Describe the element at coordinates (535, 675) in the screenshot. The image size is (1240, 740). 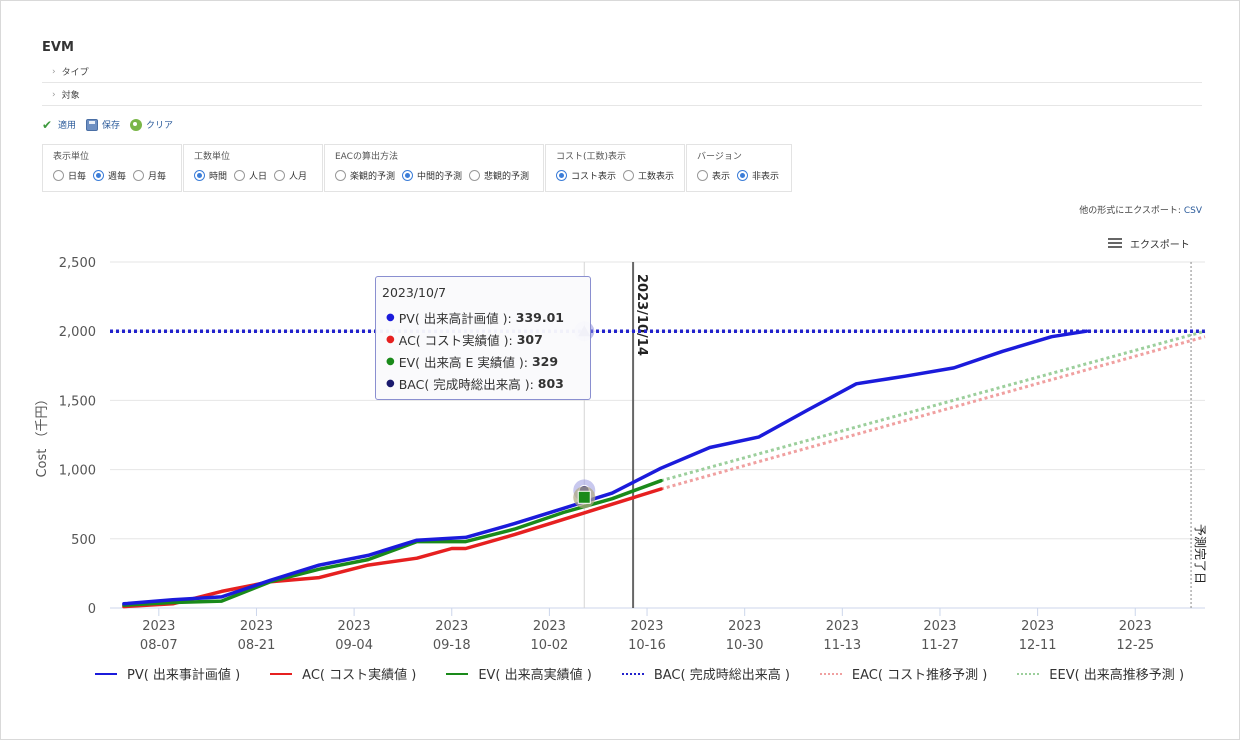
I see `legend-label: EV( 出来高実績値 )` at that location.